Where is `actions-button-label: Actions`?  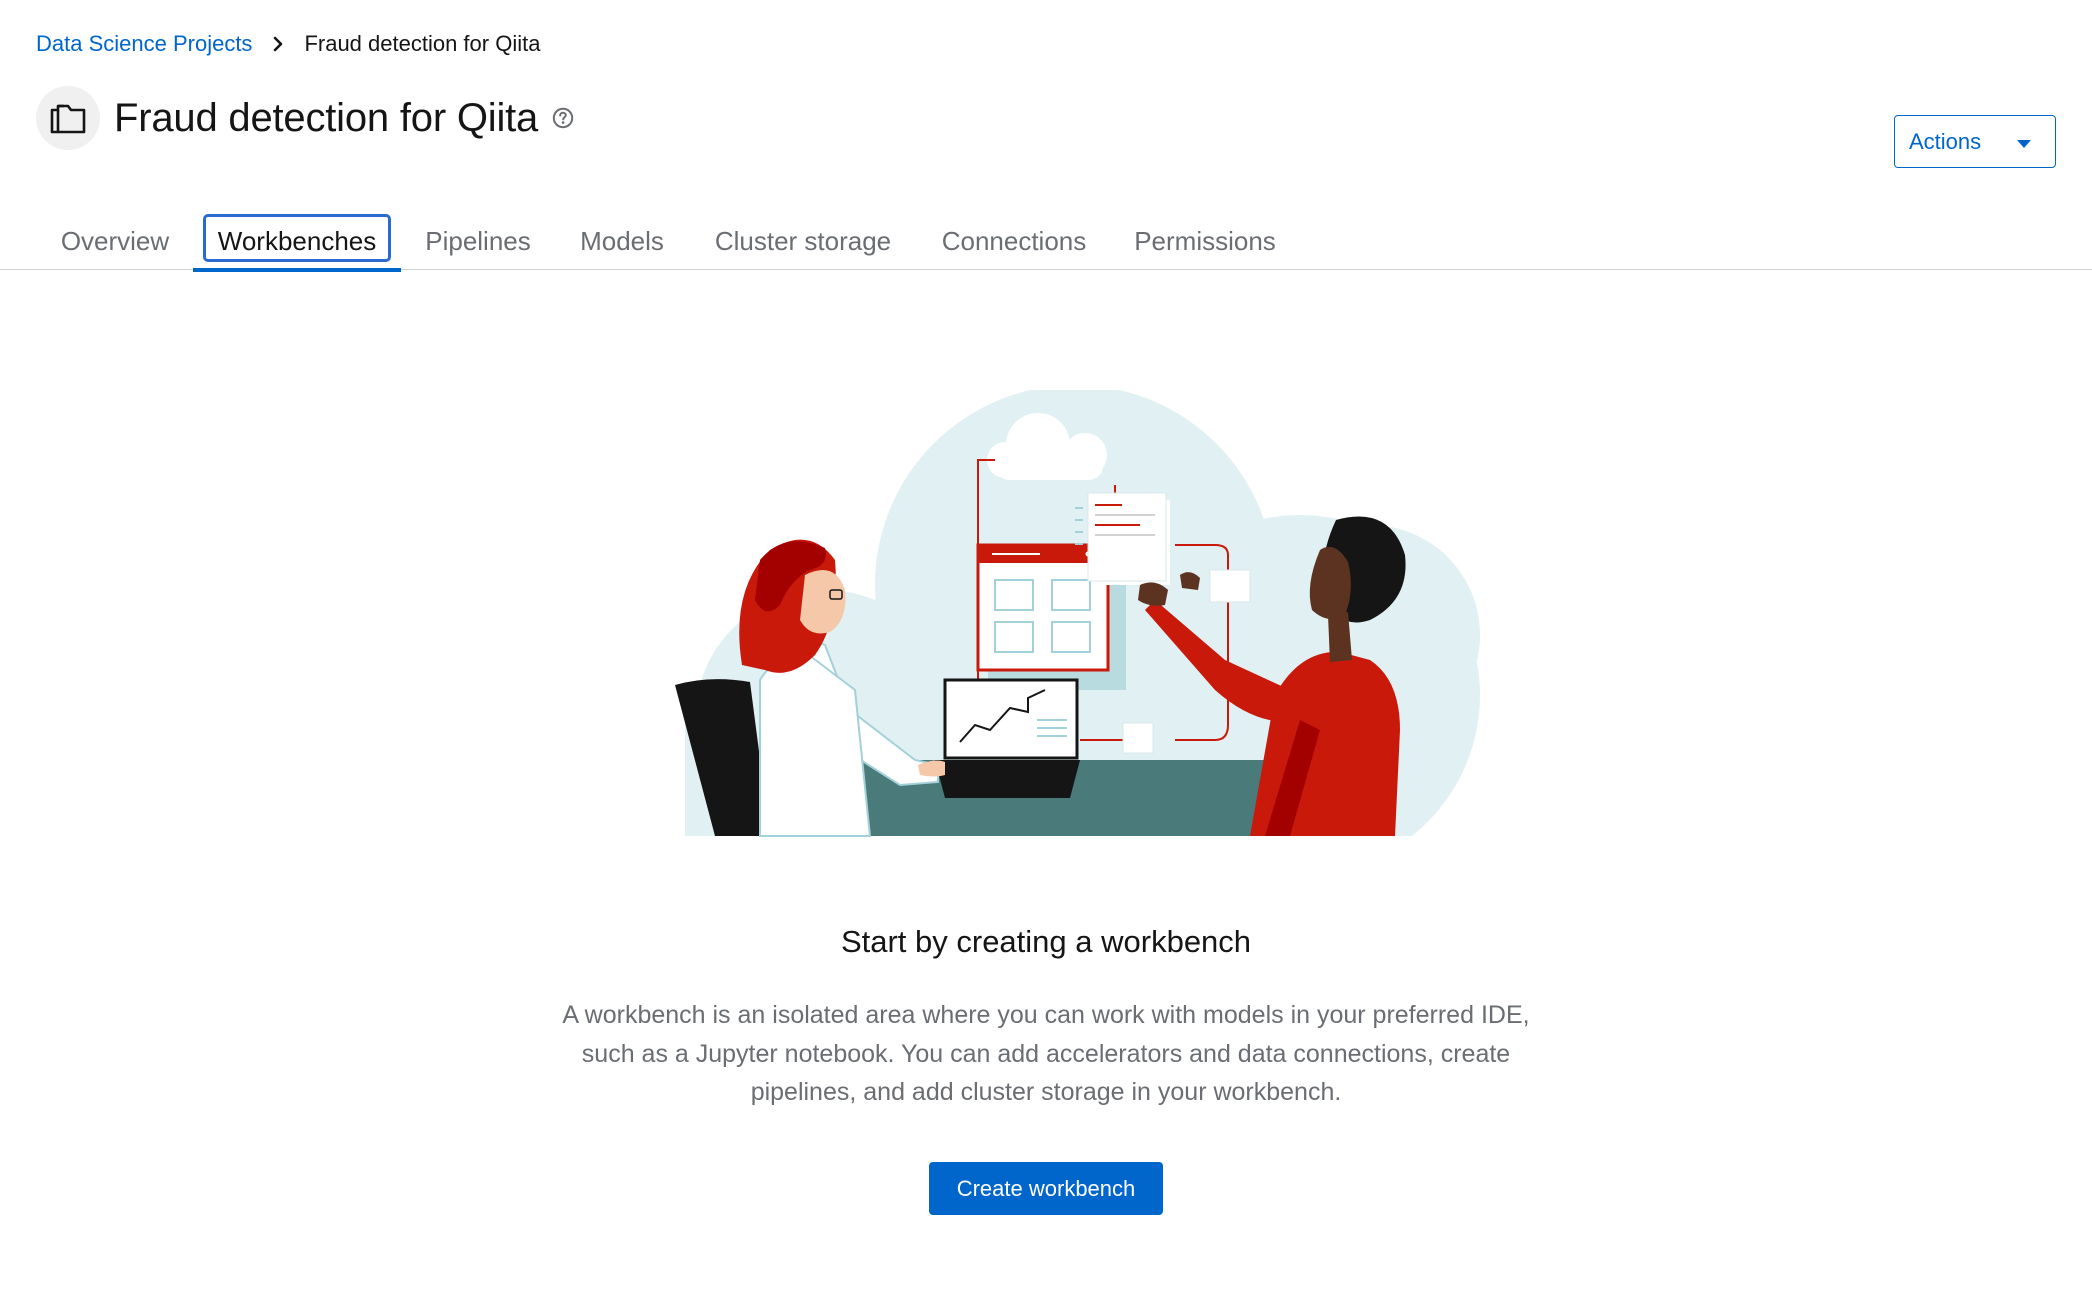 actions-button-label: Actions is located at coordinates (1945, 141).